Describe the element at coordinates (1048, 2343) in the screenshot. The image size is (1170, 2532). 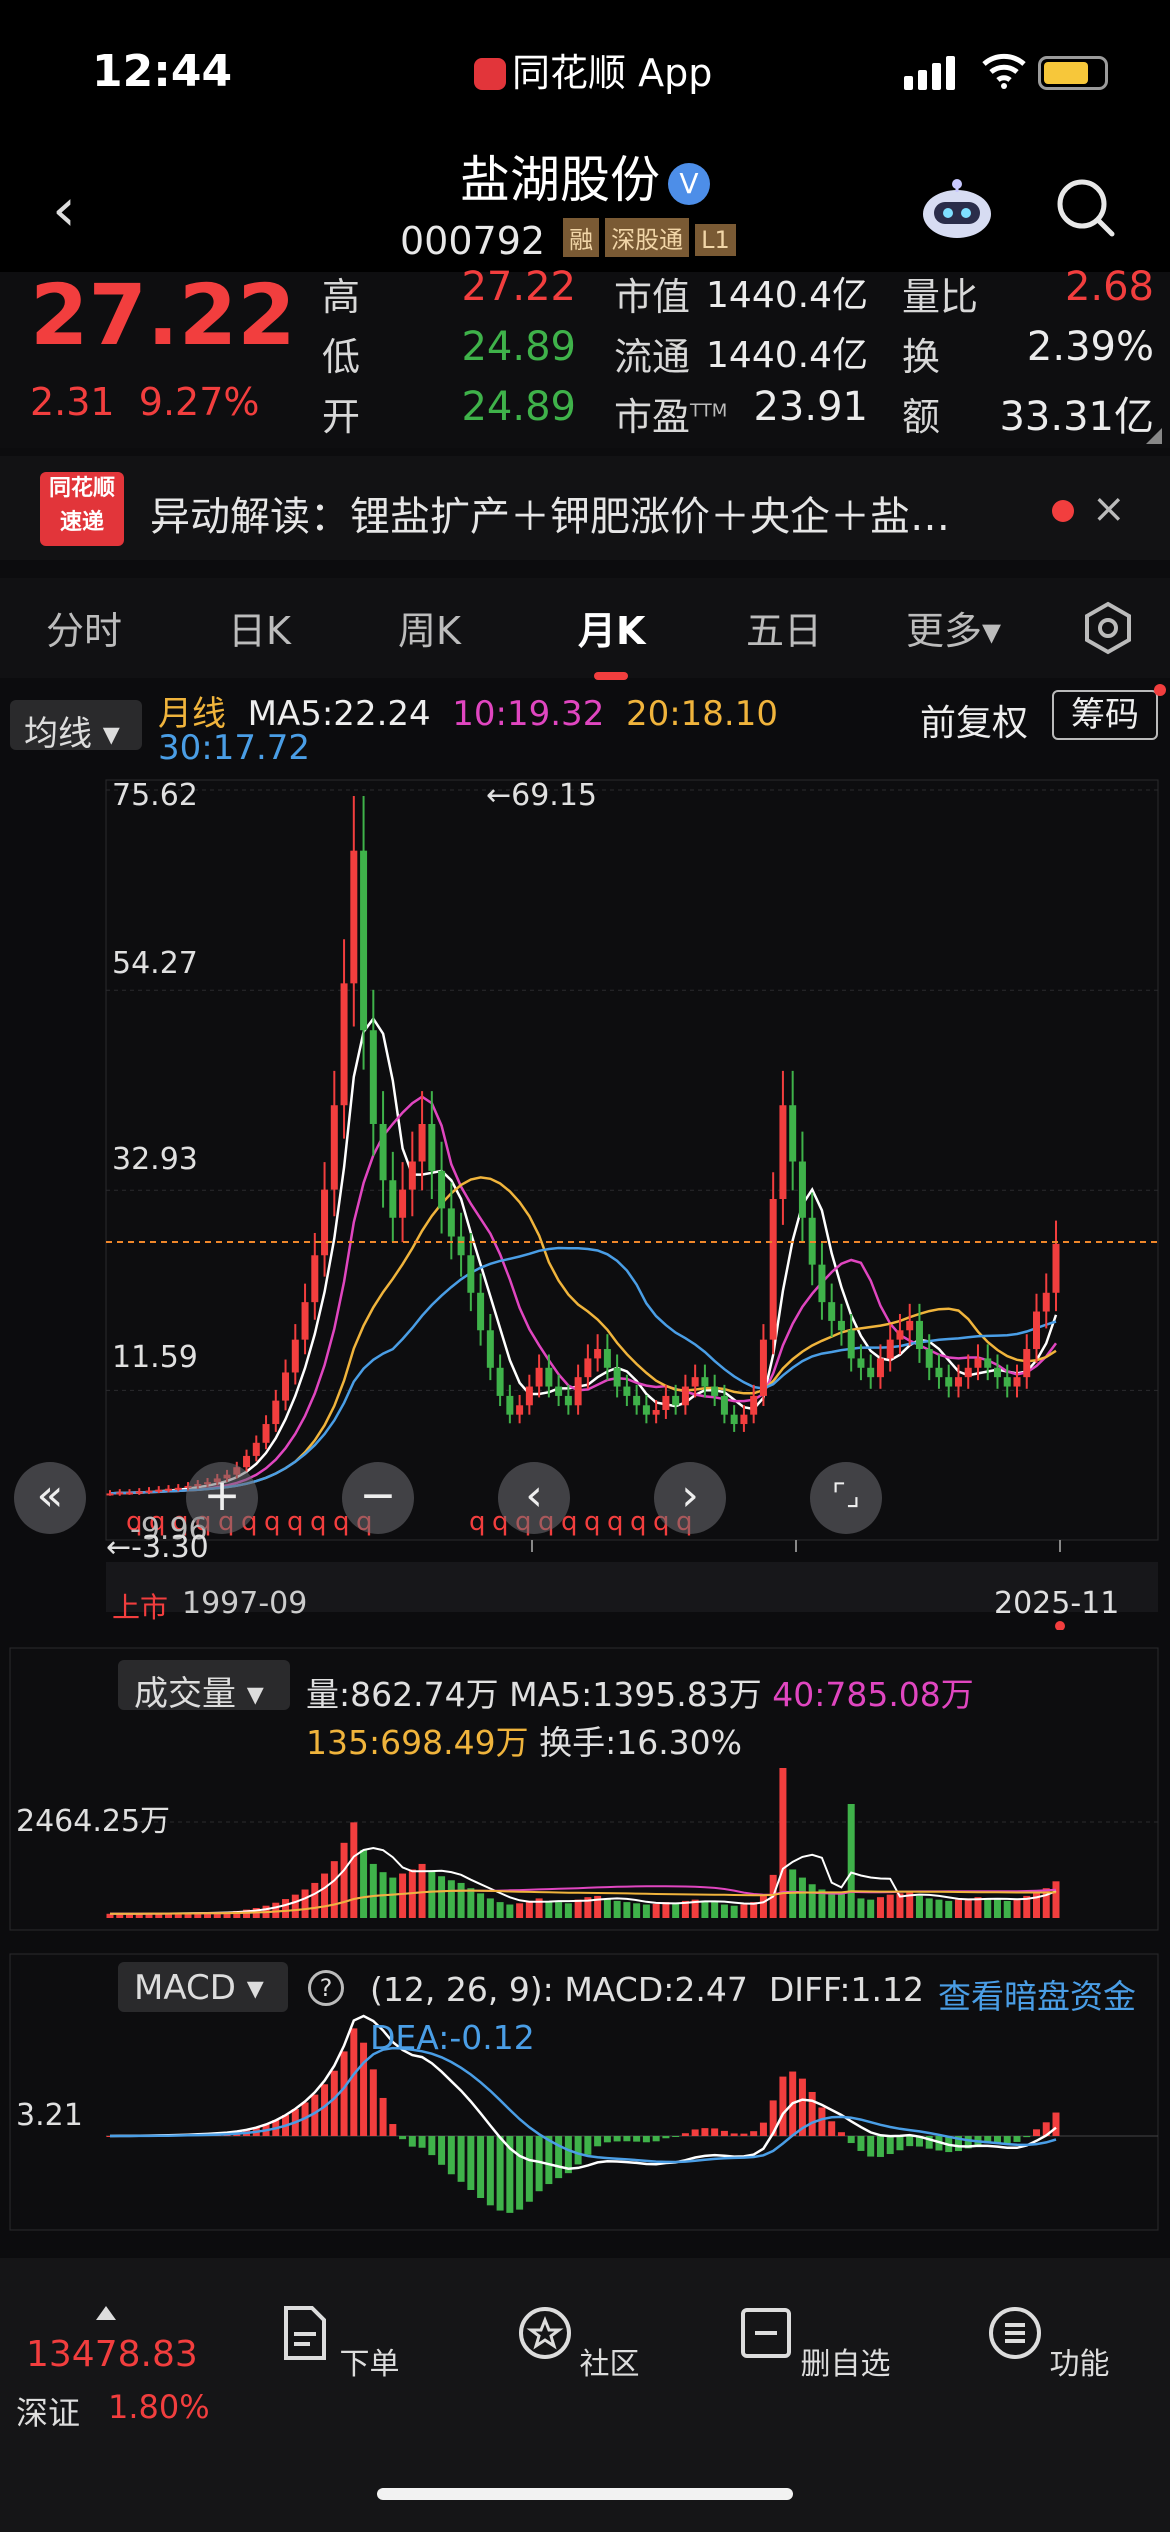
I see `nav-functions: 功能` at that location.